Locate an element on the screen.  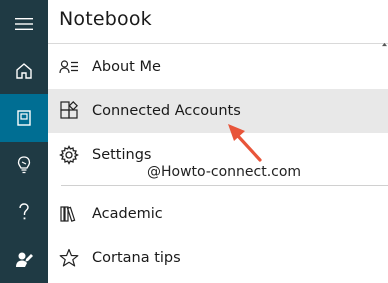
title-divider is located at coordinates (218, 43).